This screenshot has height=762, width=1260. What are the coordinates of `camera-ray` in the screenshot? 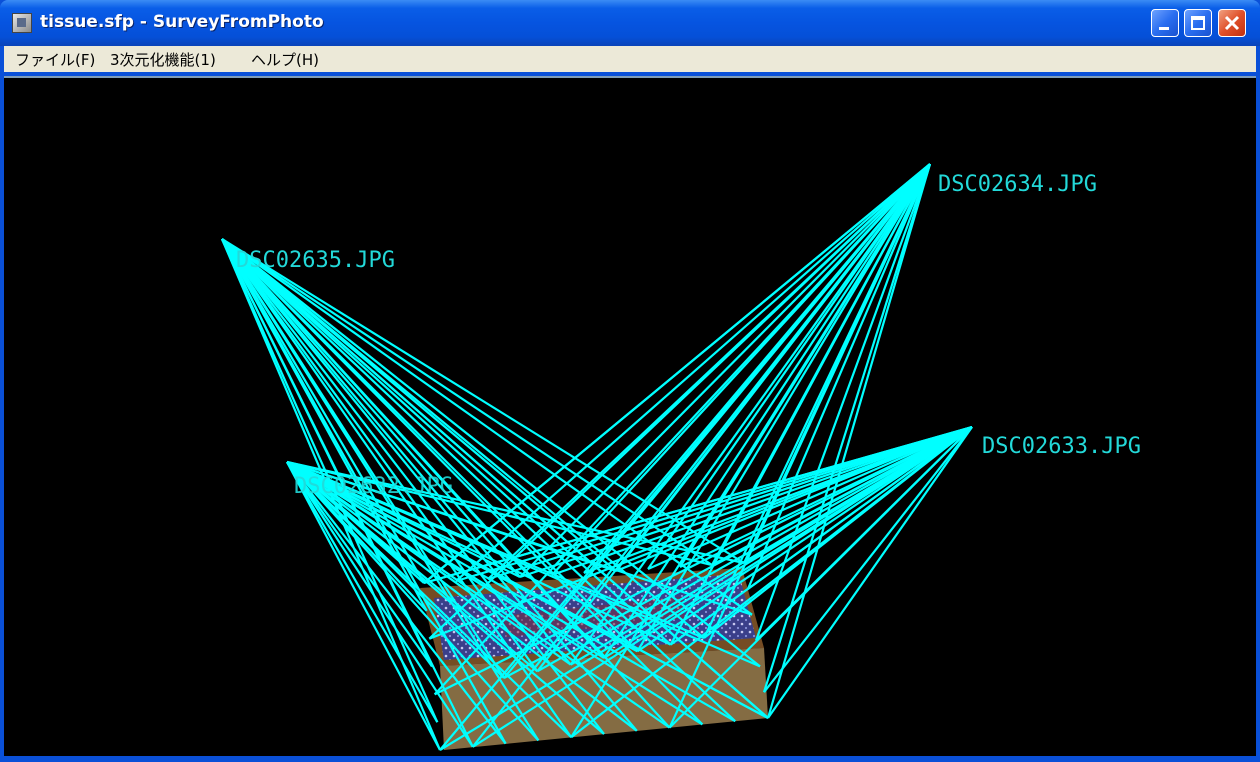 It's located at (804, 539).